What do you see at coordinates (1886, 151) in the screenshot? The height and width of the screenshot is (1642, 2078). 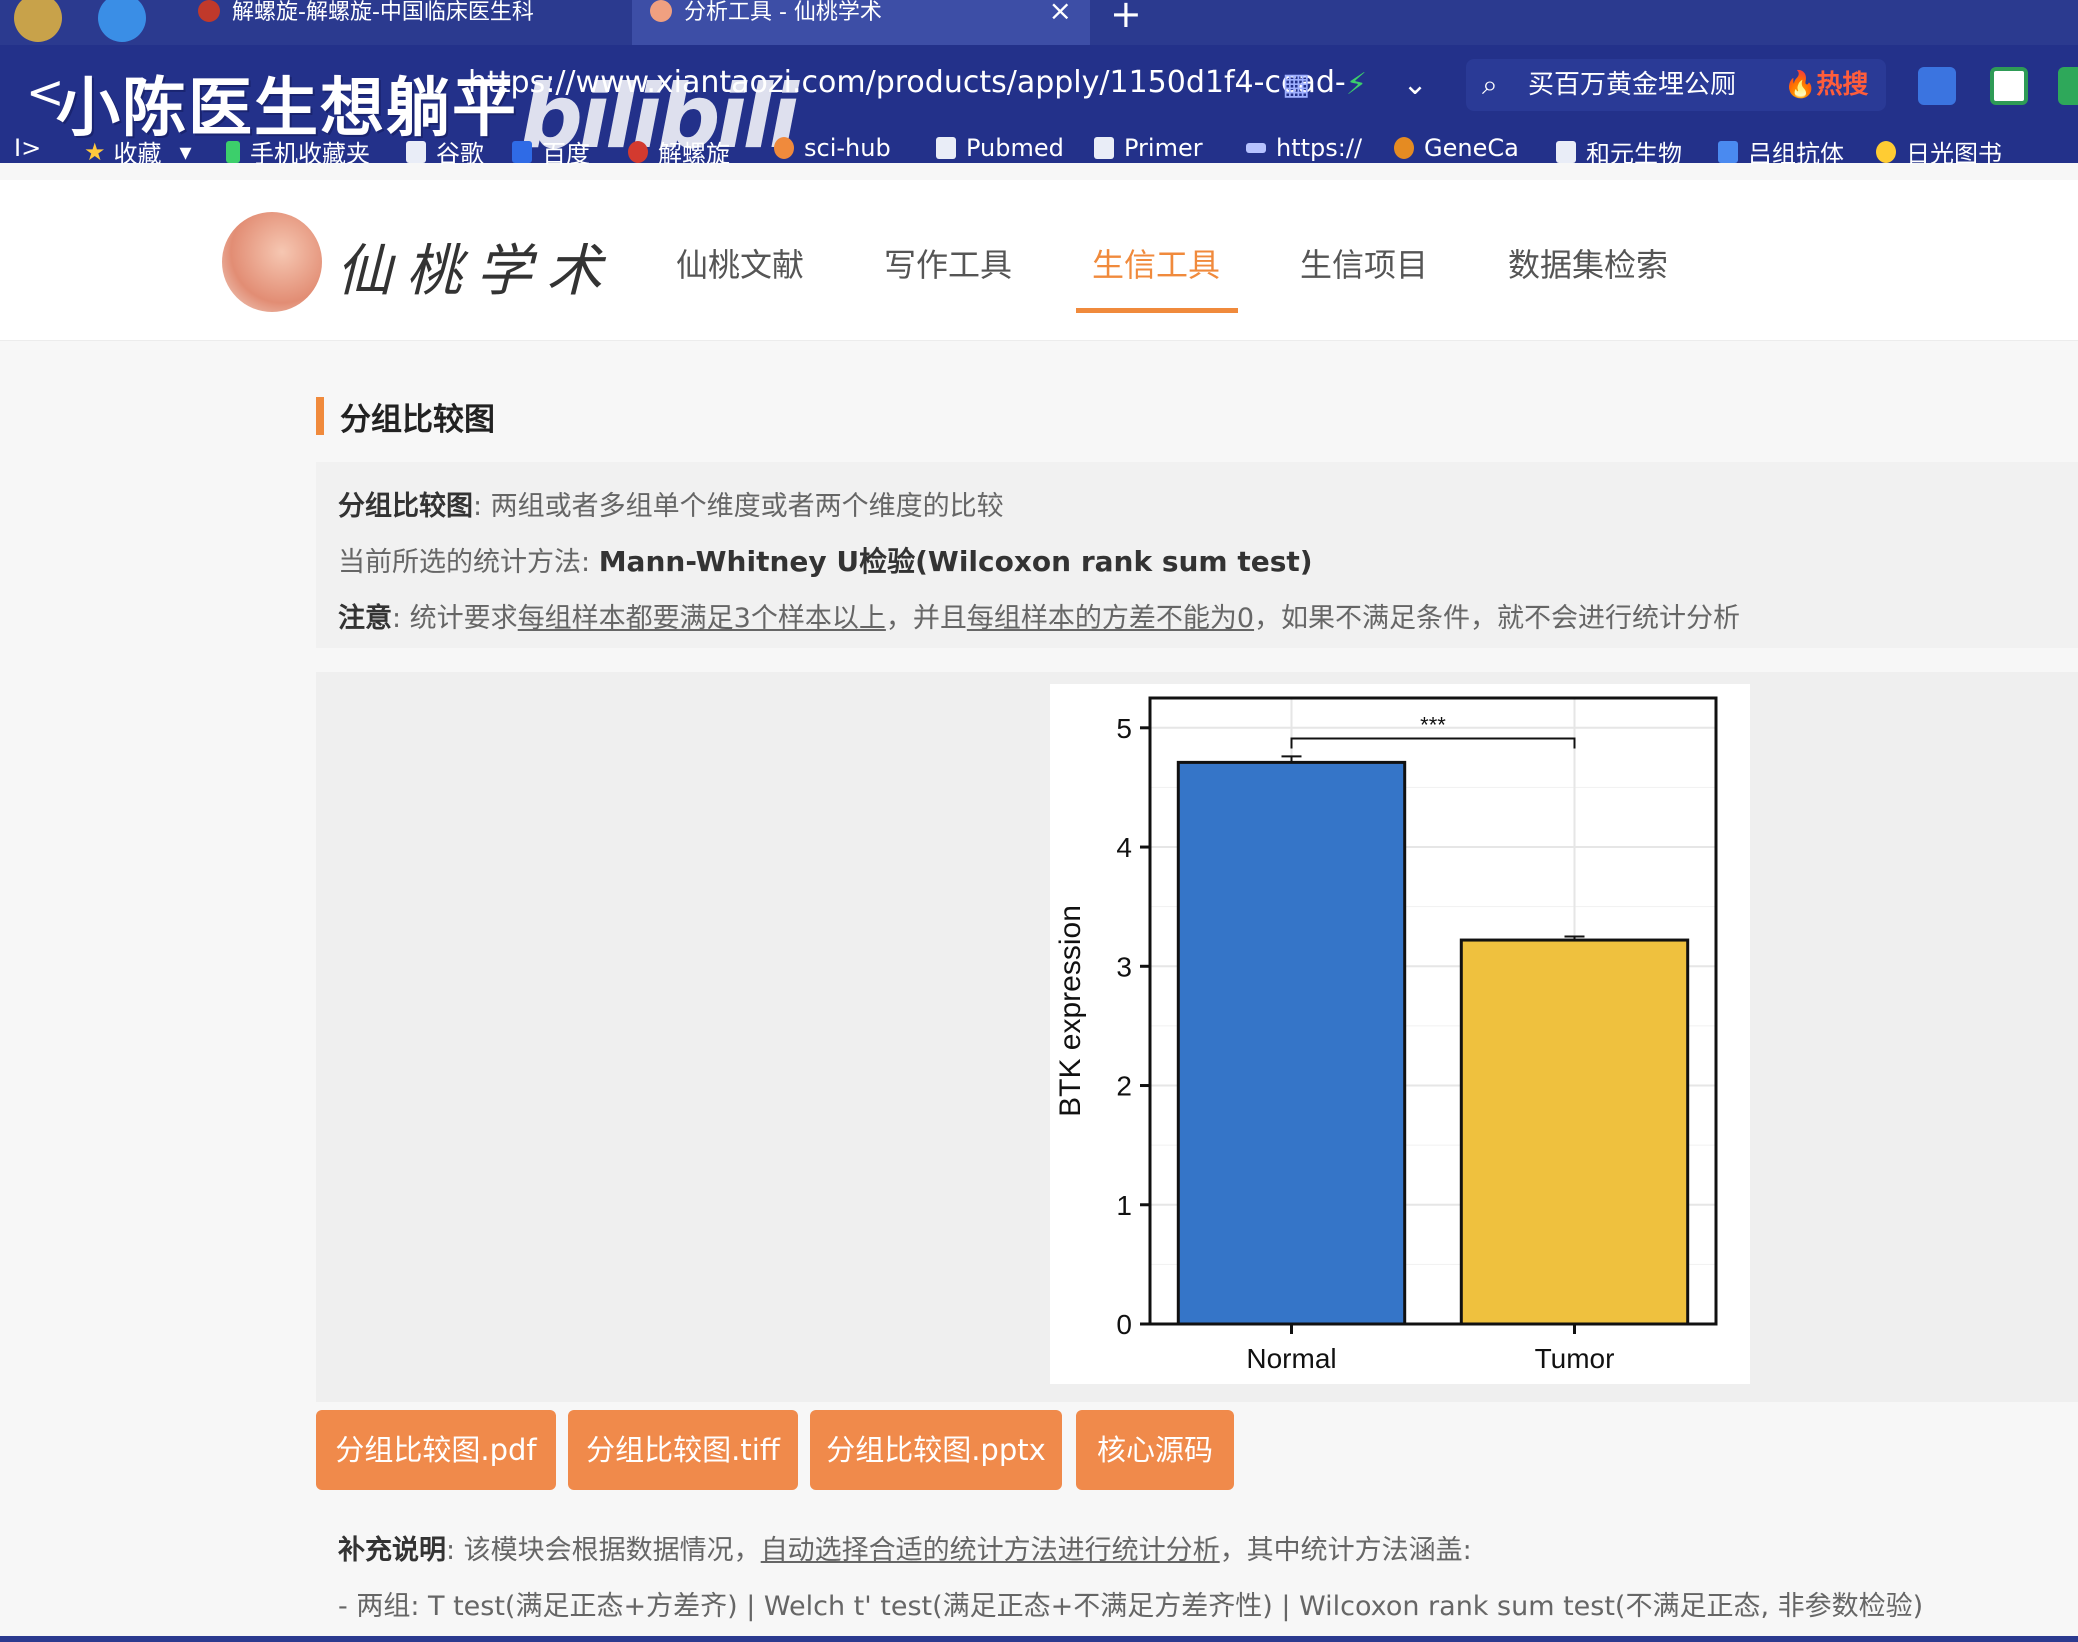 I see `sun-icon` at bounding box center [1886, 151].